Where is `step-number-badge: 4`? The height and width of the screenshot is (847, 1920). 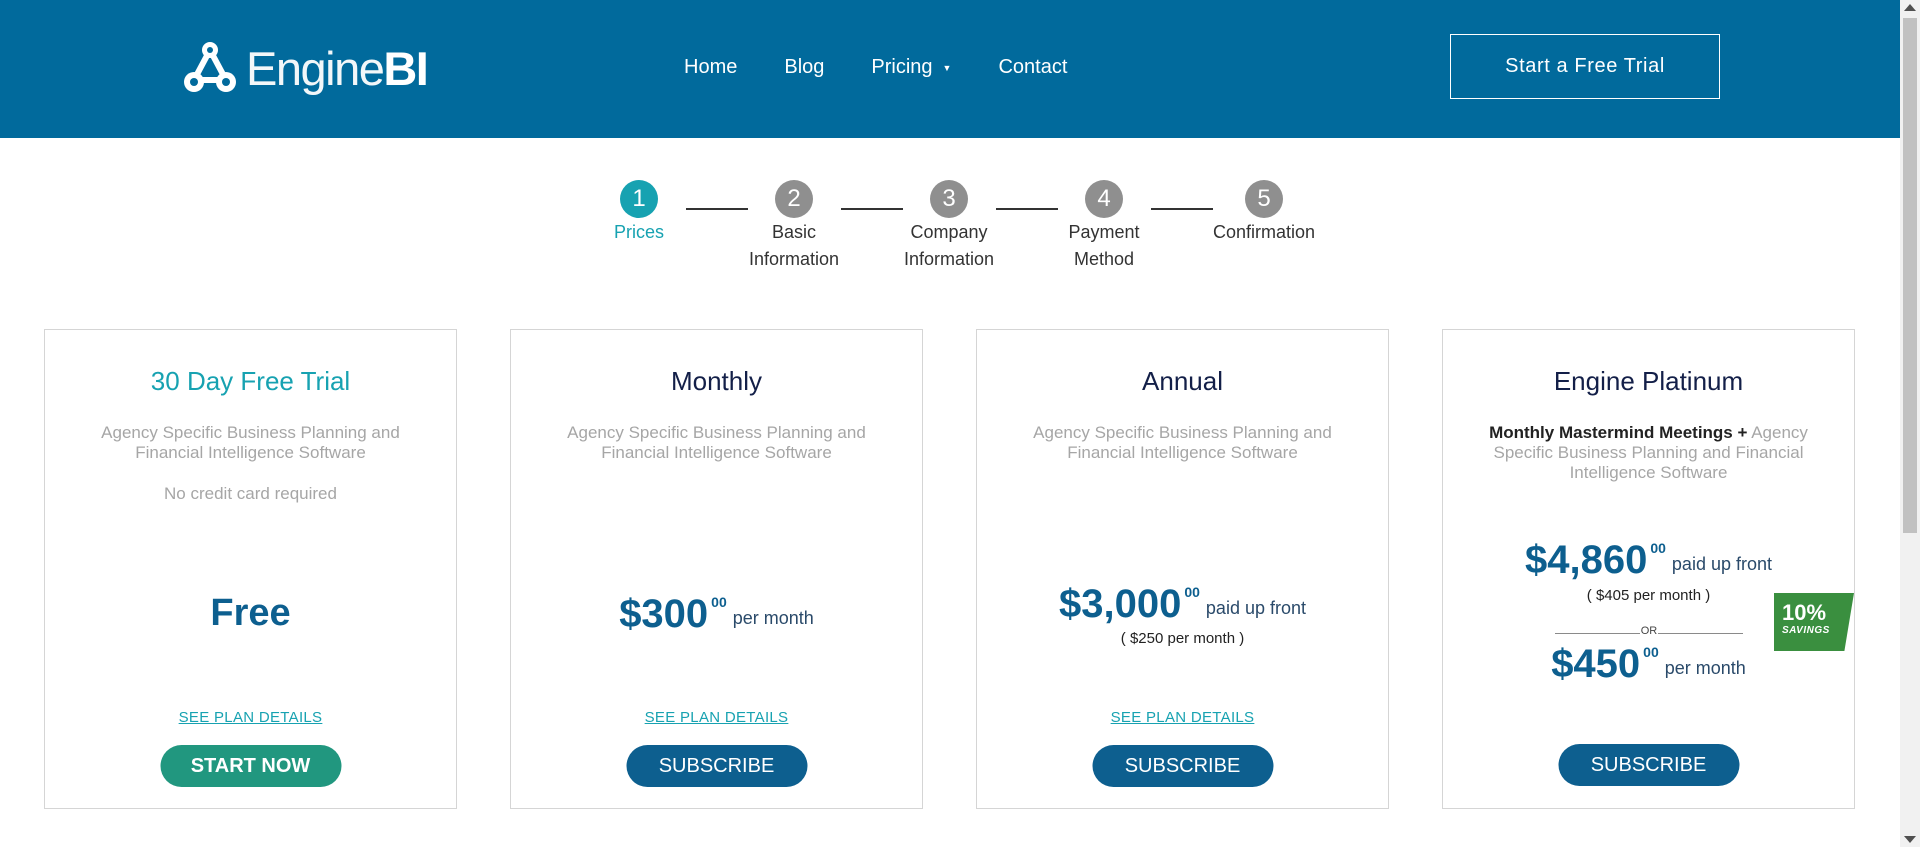
step-number-badge: 4 is located at coordinates (1104, 199).